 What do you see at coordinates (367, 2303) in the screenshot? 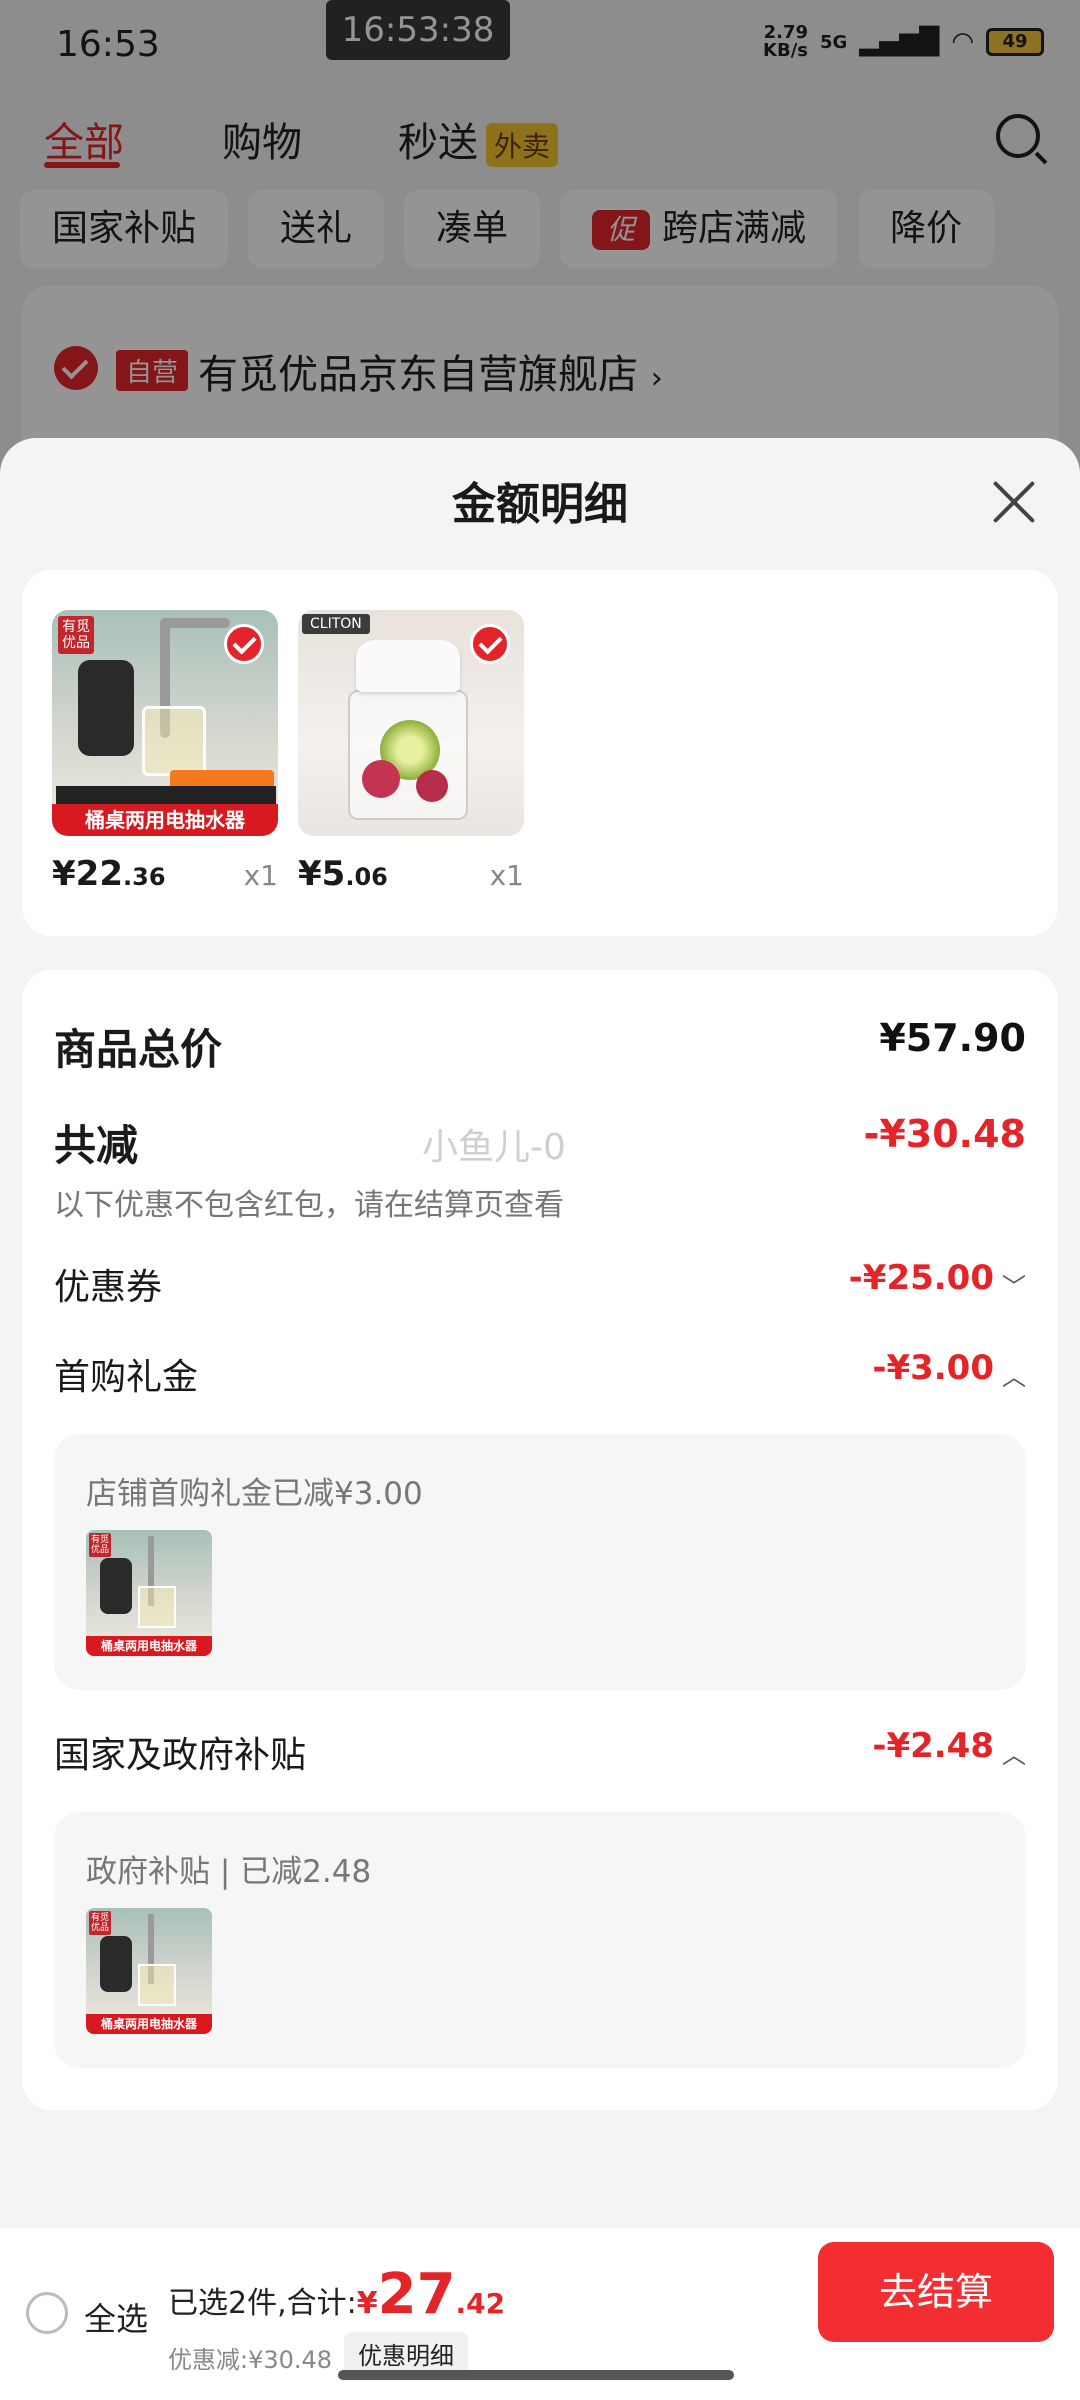
I see `total-currency: ¥` at bounding box center [367, 2303].